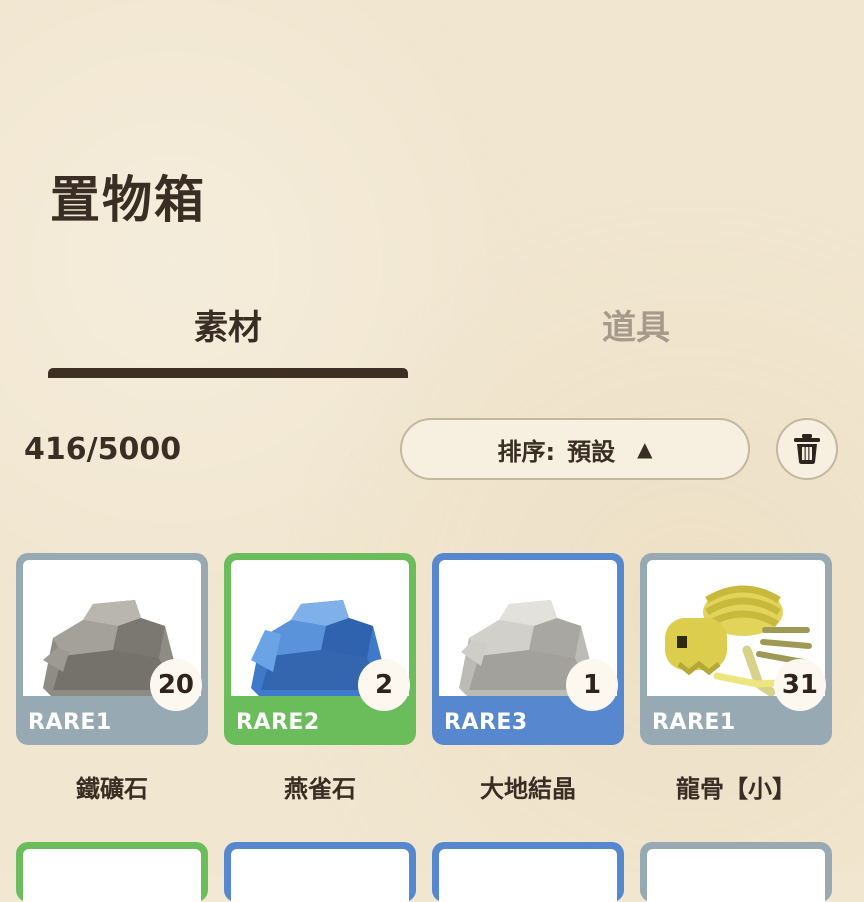 This screenshot has width=864, height=902. What do you see at coordinates (486, 722) in the screenshot?
I see `item-rarity: RARE3` at bounding box center [486, 722].